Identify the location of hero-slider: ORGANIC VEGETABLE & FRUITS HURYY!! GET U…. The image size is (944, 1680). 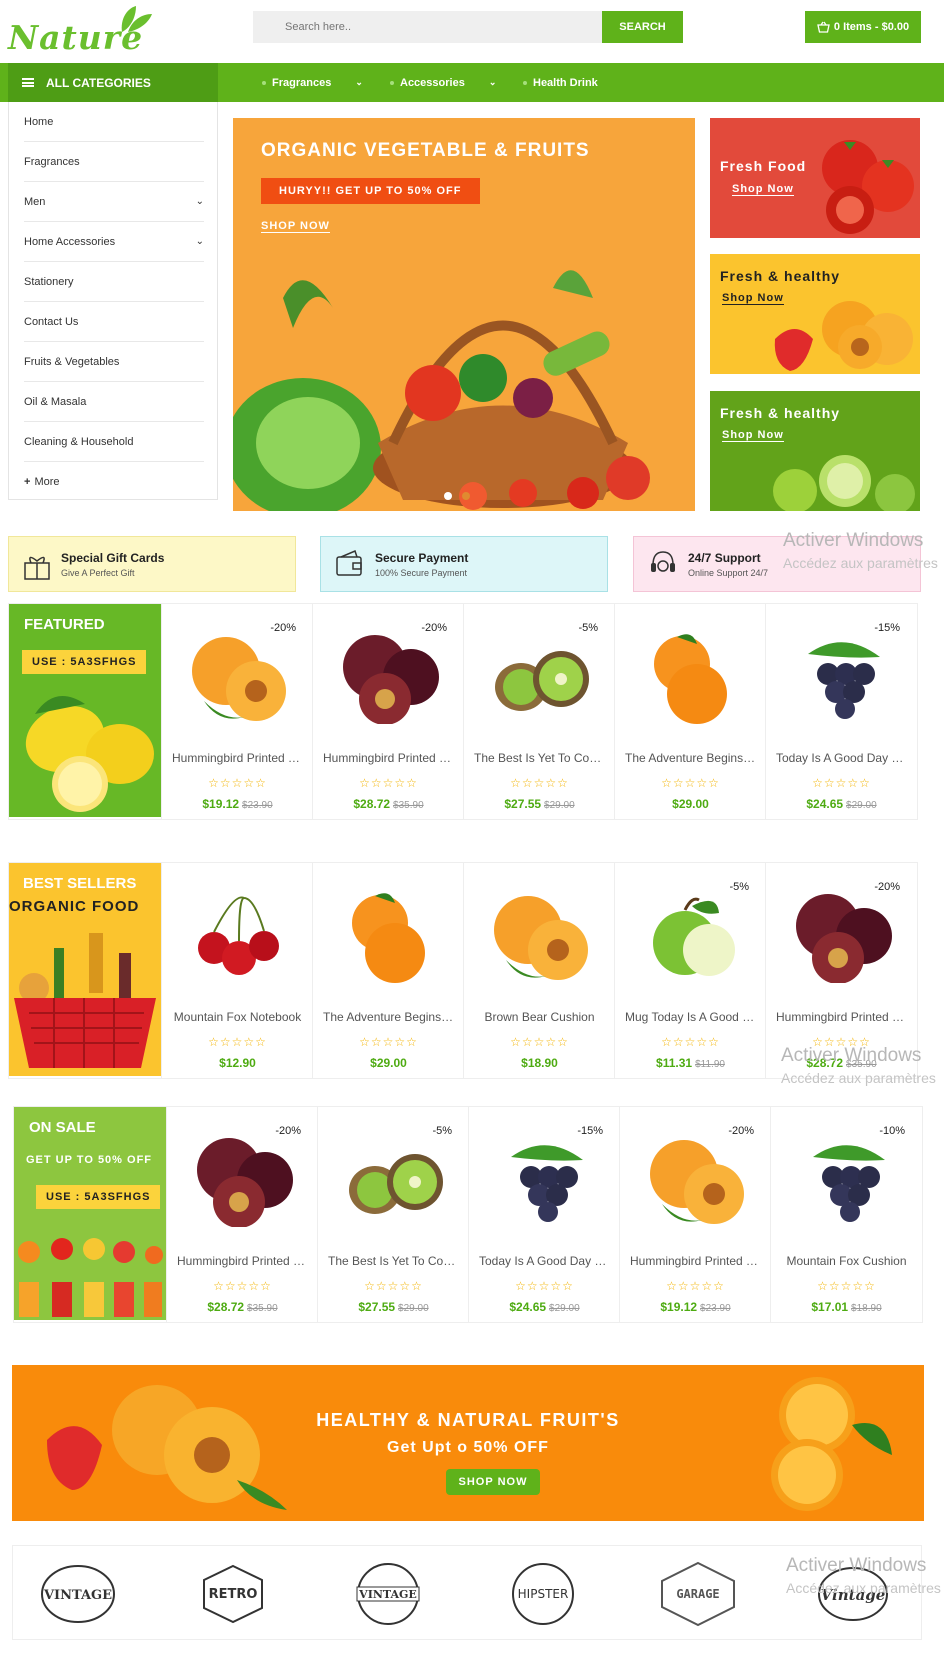
(464, 314).